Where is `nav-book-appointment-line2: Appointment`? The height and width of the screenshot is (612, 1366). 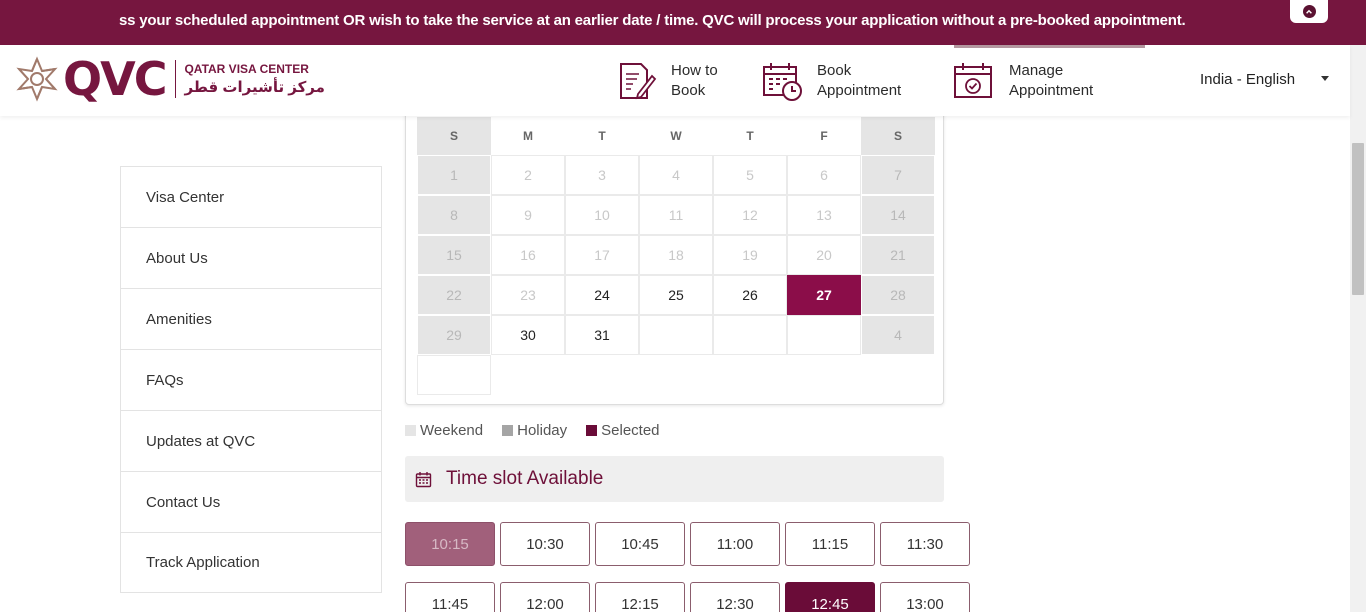 nav-book-appointment-line2: Appointment is located at coordinates (859, 90).